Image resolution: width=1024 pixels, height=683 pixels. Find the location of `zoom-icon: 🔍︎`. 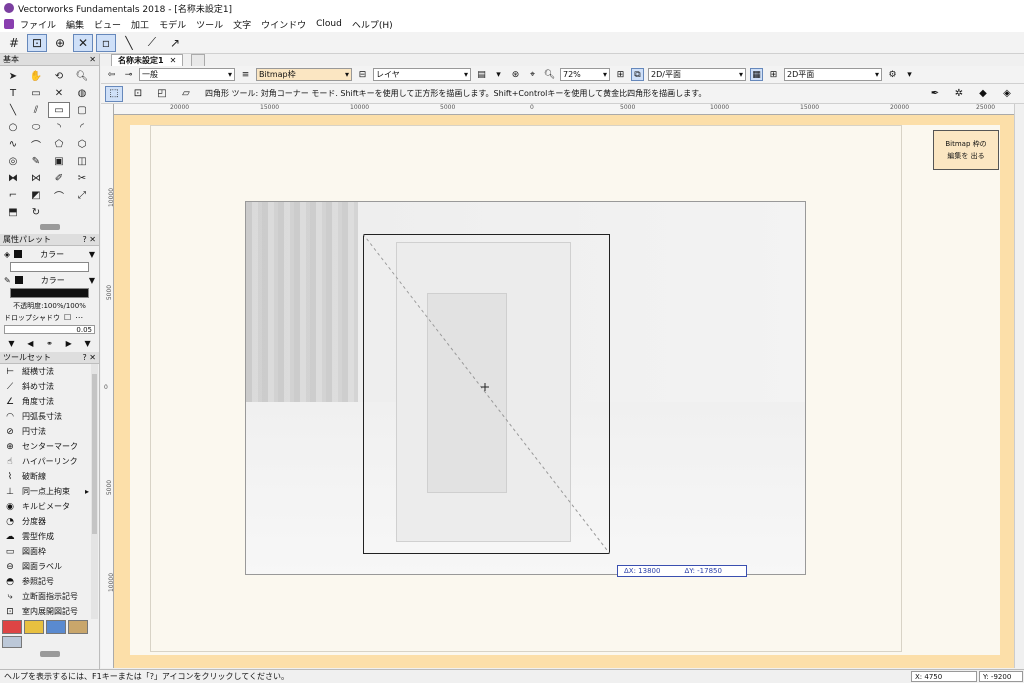

zoom-icon: 🔍︎ is located at coordinates (549, 74).